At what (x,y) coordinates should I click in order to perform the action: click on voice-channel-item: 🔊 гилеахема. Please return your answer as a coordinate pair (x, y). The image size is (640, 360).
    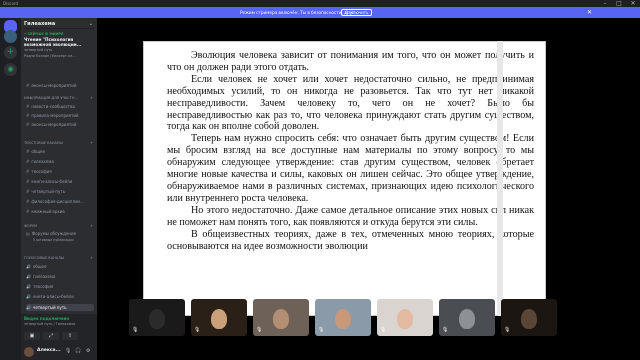
    Looking at the image, I should click on (60, 276).